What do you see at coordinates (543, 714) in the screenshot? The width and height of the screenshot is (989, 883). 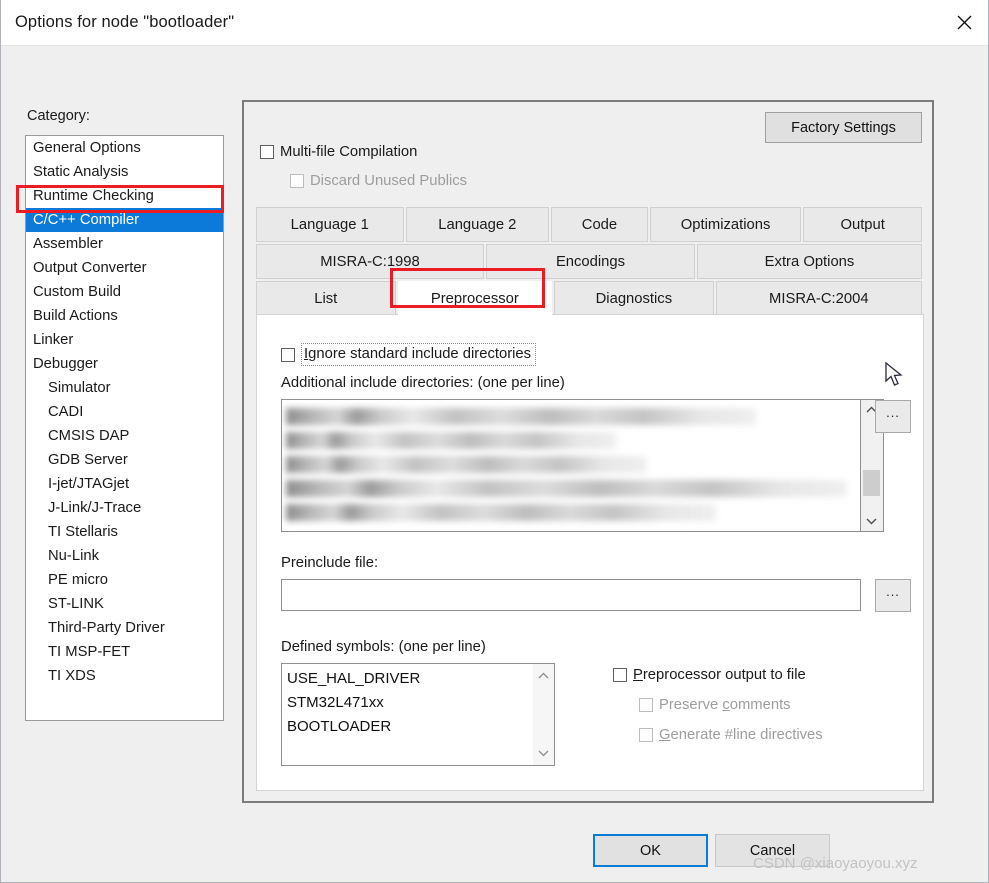 I see `defined-symbols-scrollbar` at bounding box center [543, 714].